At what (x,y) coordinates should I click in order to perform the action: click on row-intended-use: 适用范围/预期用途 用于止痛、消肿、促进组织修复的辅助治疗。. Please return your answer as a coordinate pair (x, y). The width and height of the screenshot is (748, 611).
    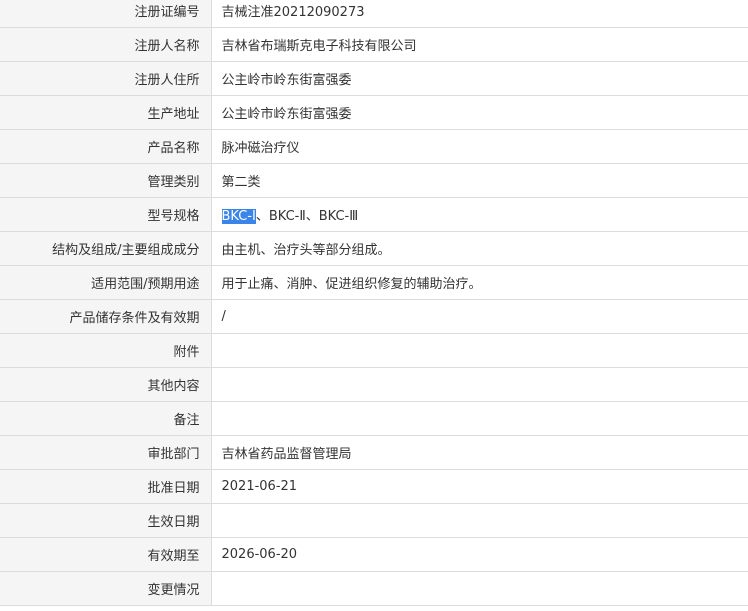
    Looking at the image, I should click on (374, 282).